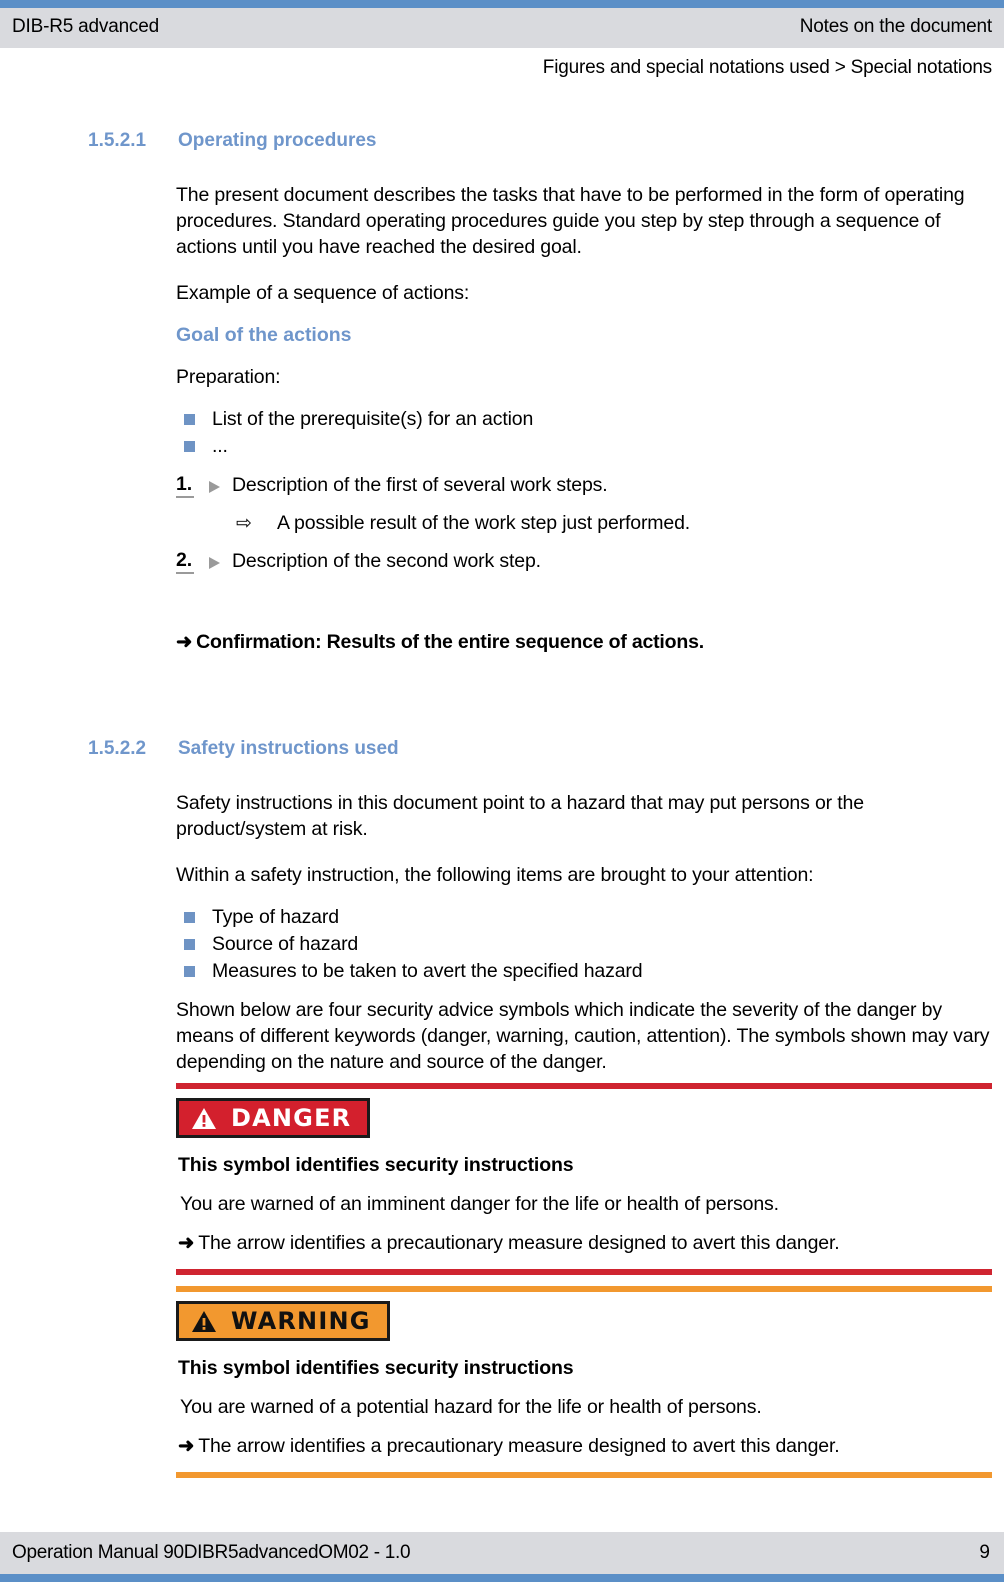 The height and width of the screenshot is (1582, 1004). What do you see at coordinates (117, 748) in the screenshot?
I see `section-number: 1.5.2.2` at bounding box center [117, 748].